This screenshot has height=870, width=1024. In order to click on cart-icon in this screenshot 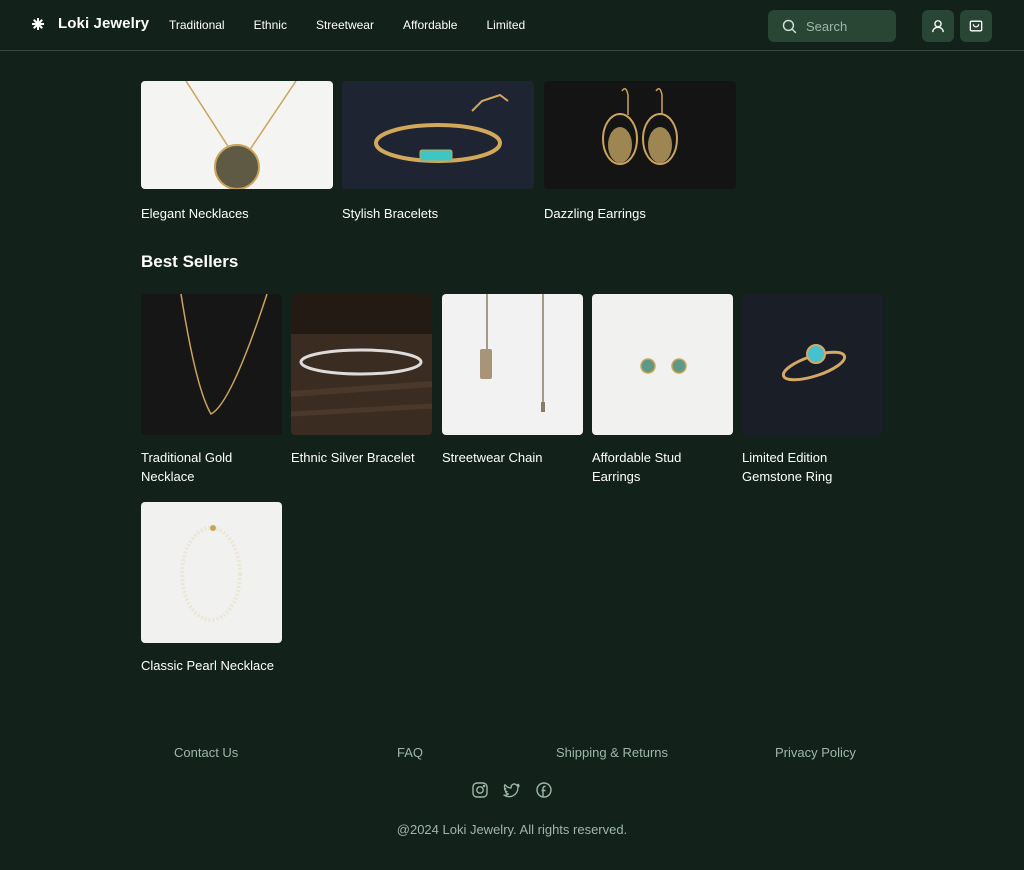, I will do `click(976, 26)`.